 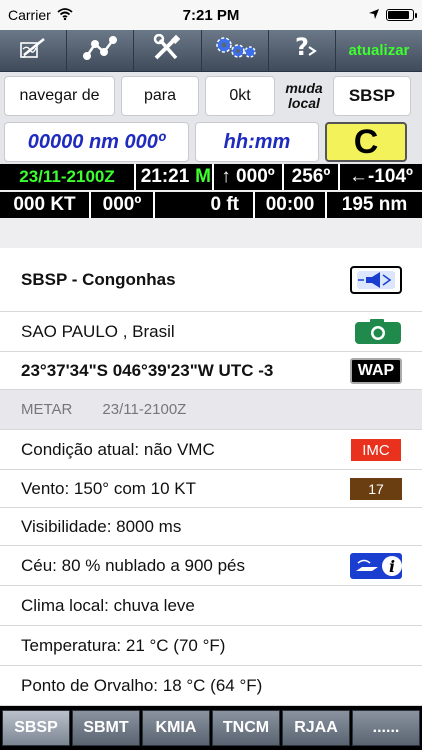 What do you see at coordinates (376, 371) in the screenshot?
I see `wap-button: WAP` at bounding box center [376, 371].